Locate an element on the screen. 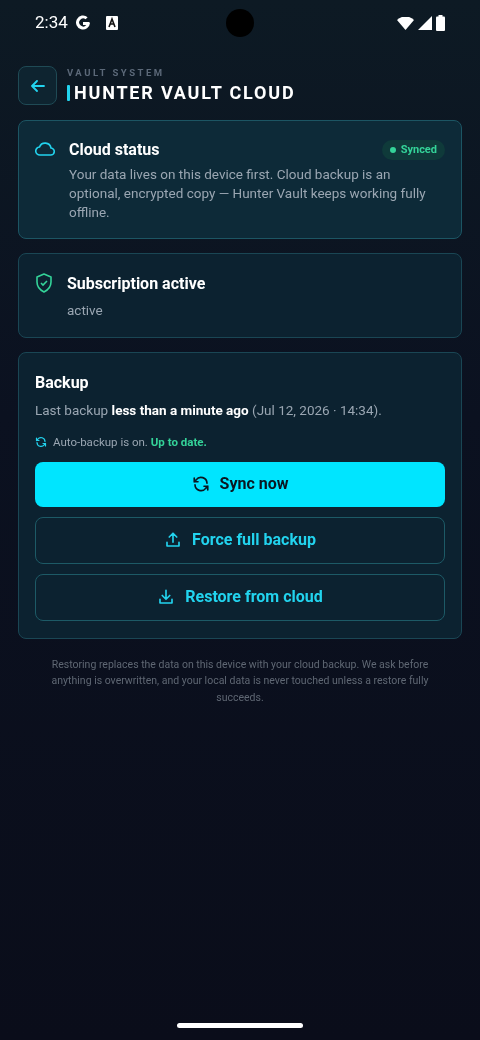  footnote-text: Restoring replaces the data on this device with your cloud backup. We ask before anything is overwritten, and your local data is never touched unless a restore fully succeeds. is located at coordinates (240, 681).